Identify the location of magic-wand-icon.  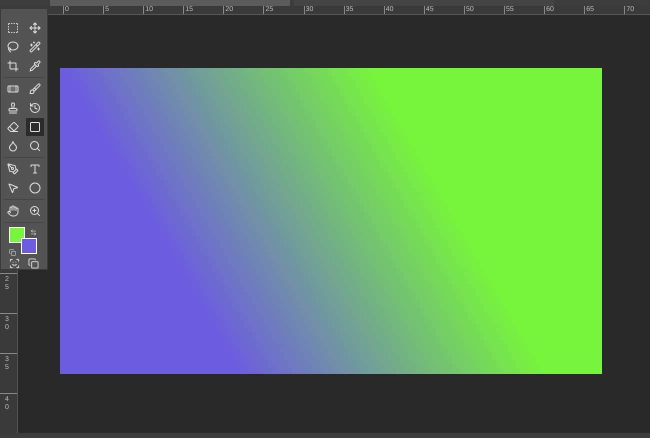
(35, 47).